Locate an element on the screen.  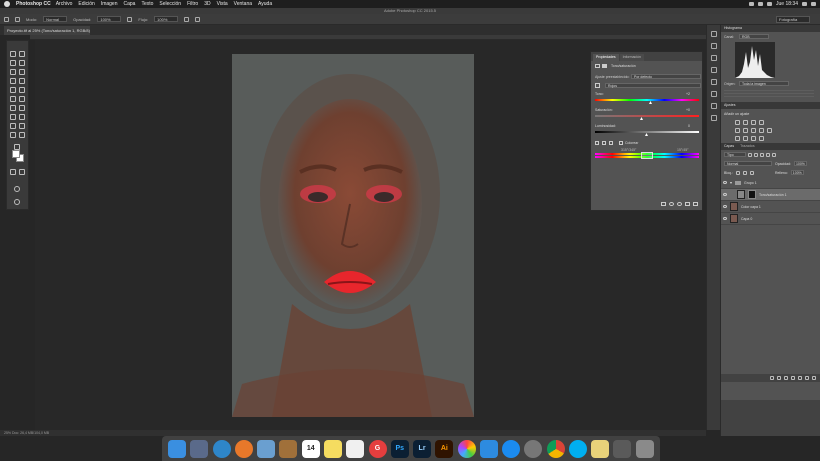
libraries-panel-icon is located at coordinates (714, 118).